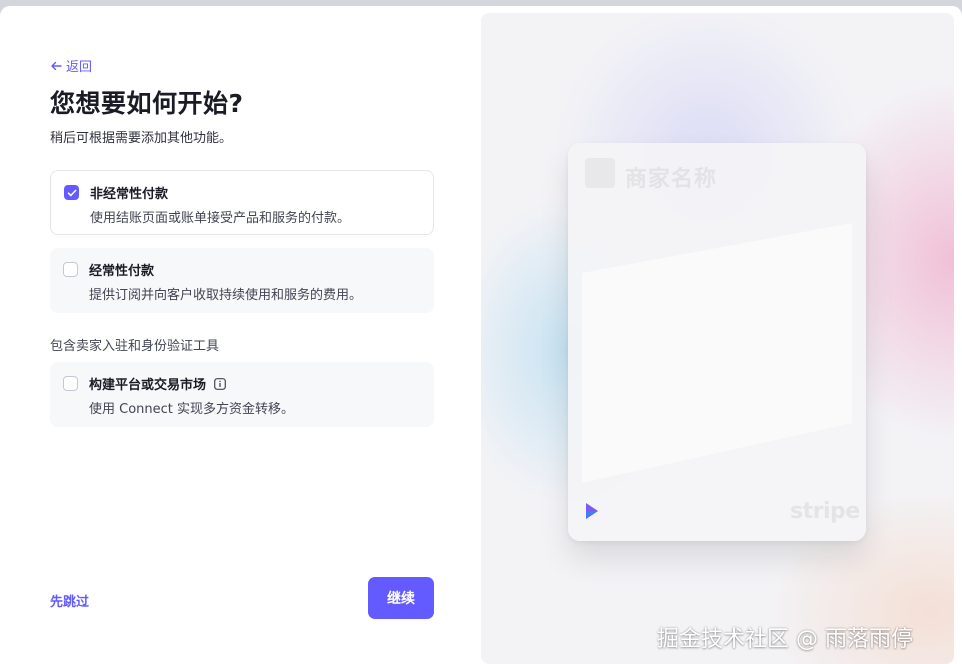 Image resolution: width=962 pixels, height=664 pixels. I want to click on option-description: 使用结账页面或账单接受产品和服务的付款。, so click(220, 218).